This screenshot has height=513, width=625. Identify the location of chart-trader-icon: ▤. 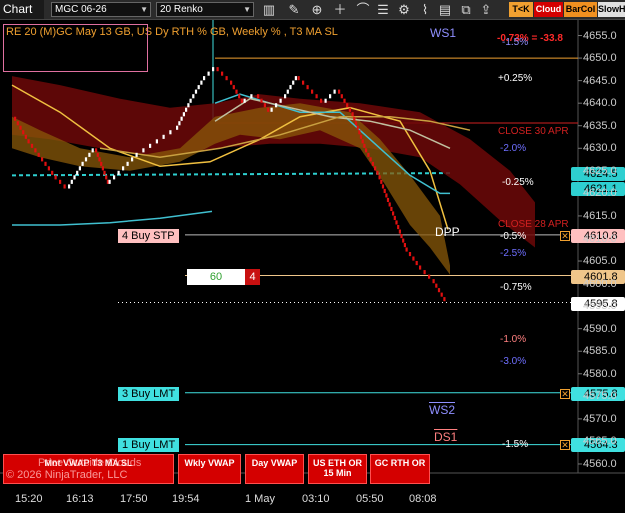
(445, 9).